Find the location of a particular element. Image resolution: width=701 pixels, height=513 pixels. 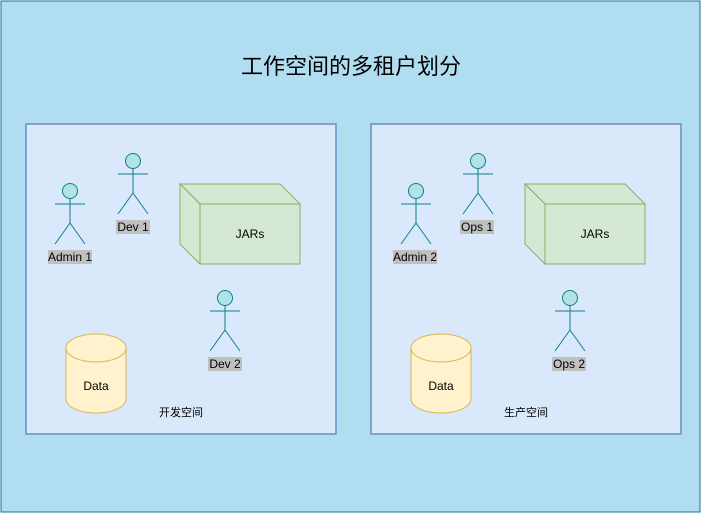

jars-cube-prod is located at coordinates (585, 224).